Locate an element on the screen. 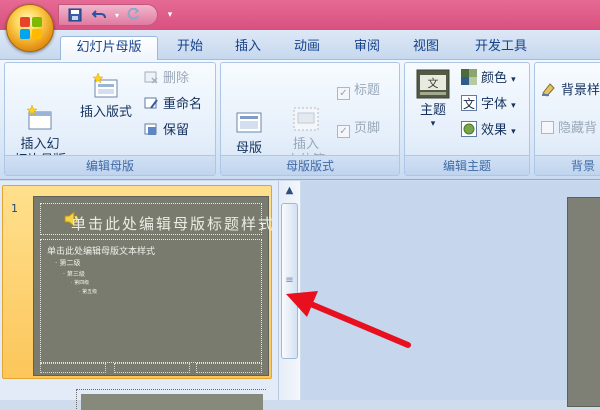  colors-dropdown-icon: ▾ is located at coordinates (513, 80).